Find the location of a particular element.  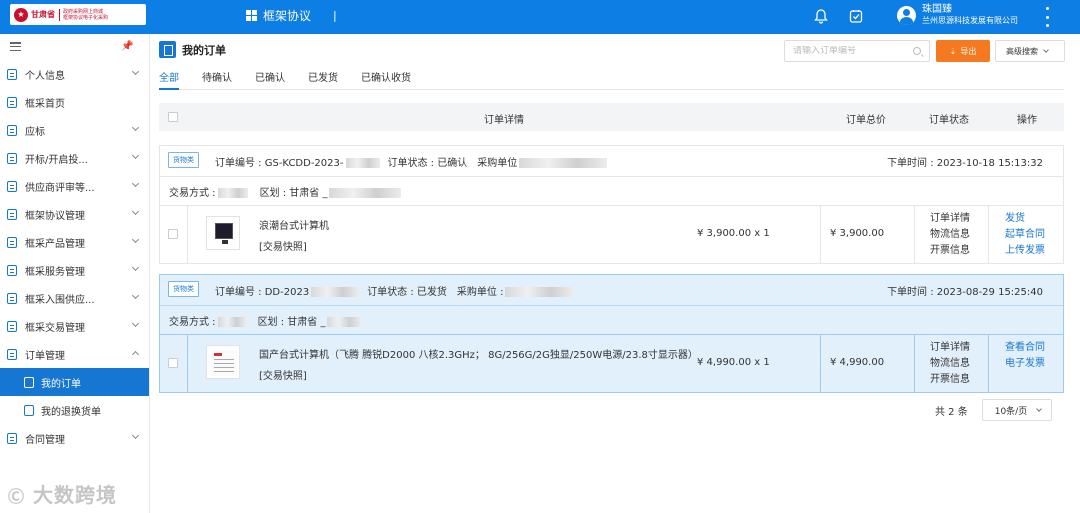

export-button: ⇣ 导出 is located at coordinates (963, 51).